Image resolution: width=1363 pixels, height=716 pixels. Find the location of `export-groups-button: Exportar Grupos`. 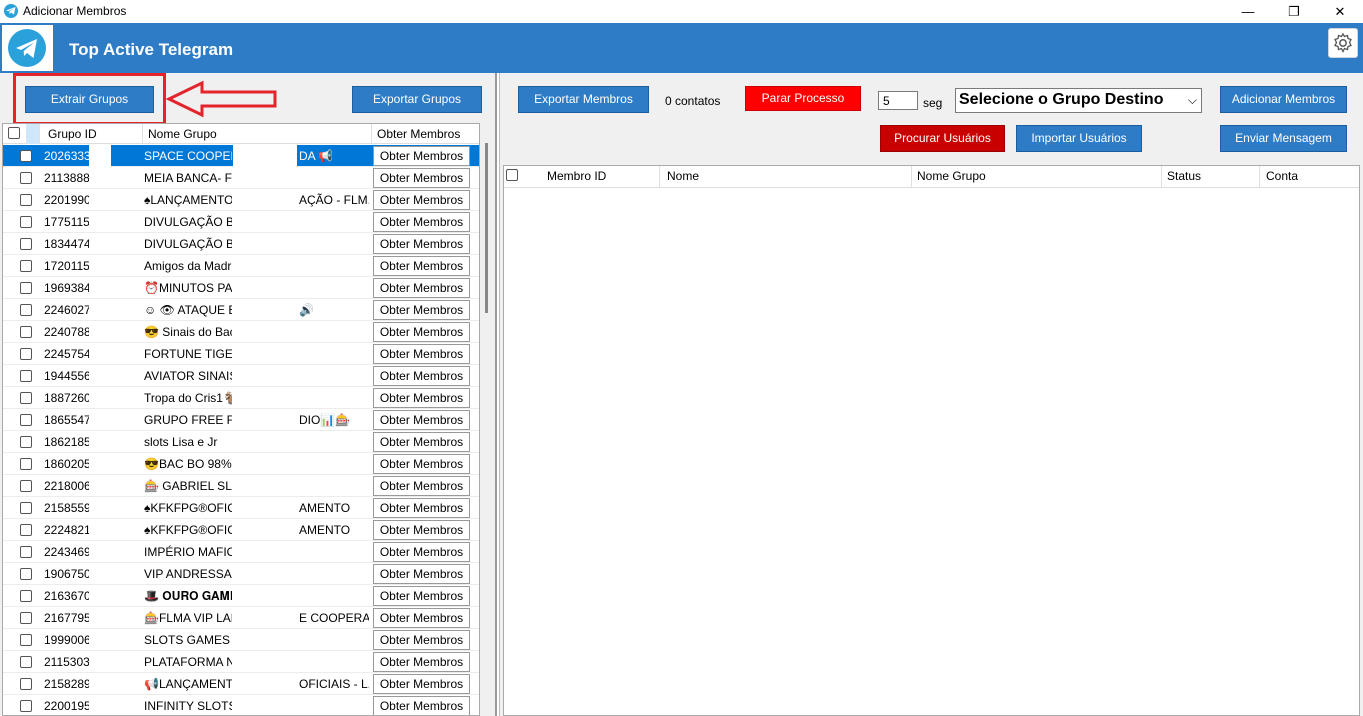

export-groups-button: Exportar Grupos is located at coordinates (417, 99).